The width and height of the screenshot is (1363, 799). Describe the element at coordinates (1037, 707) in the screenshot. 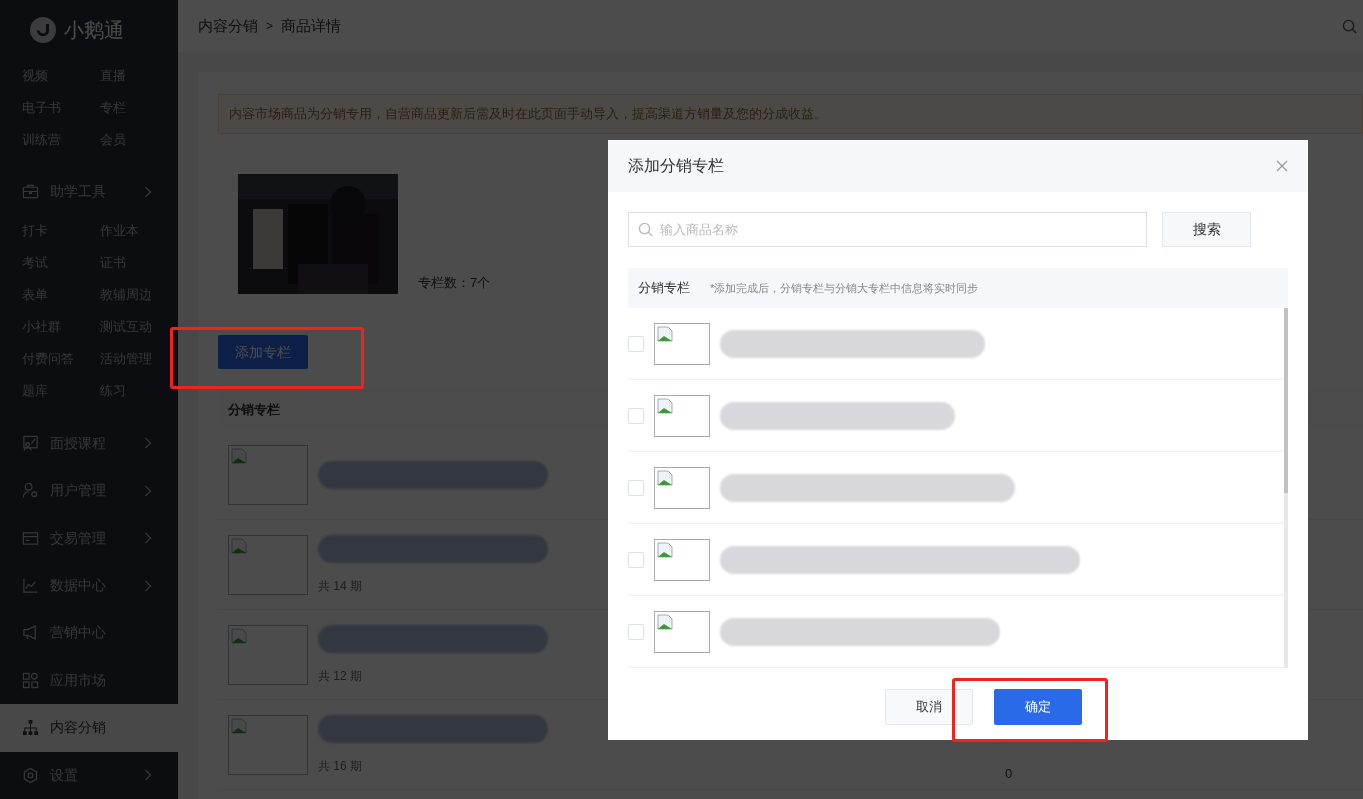

I see `confirm-button: 确定` at that location.